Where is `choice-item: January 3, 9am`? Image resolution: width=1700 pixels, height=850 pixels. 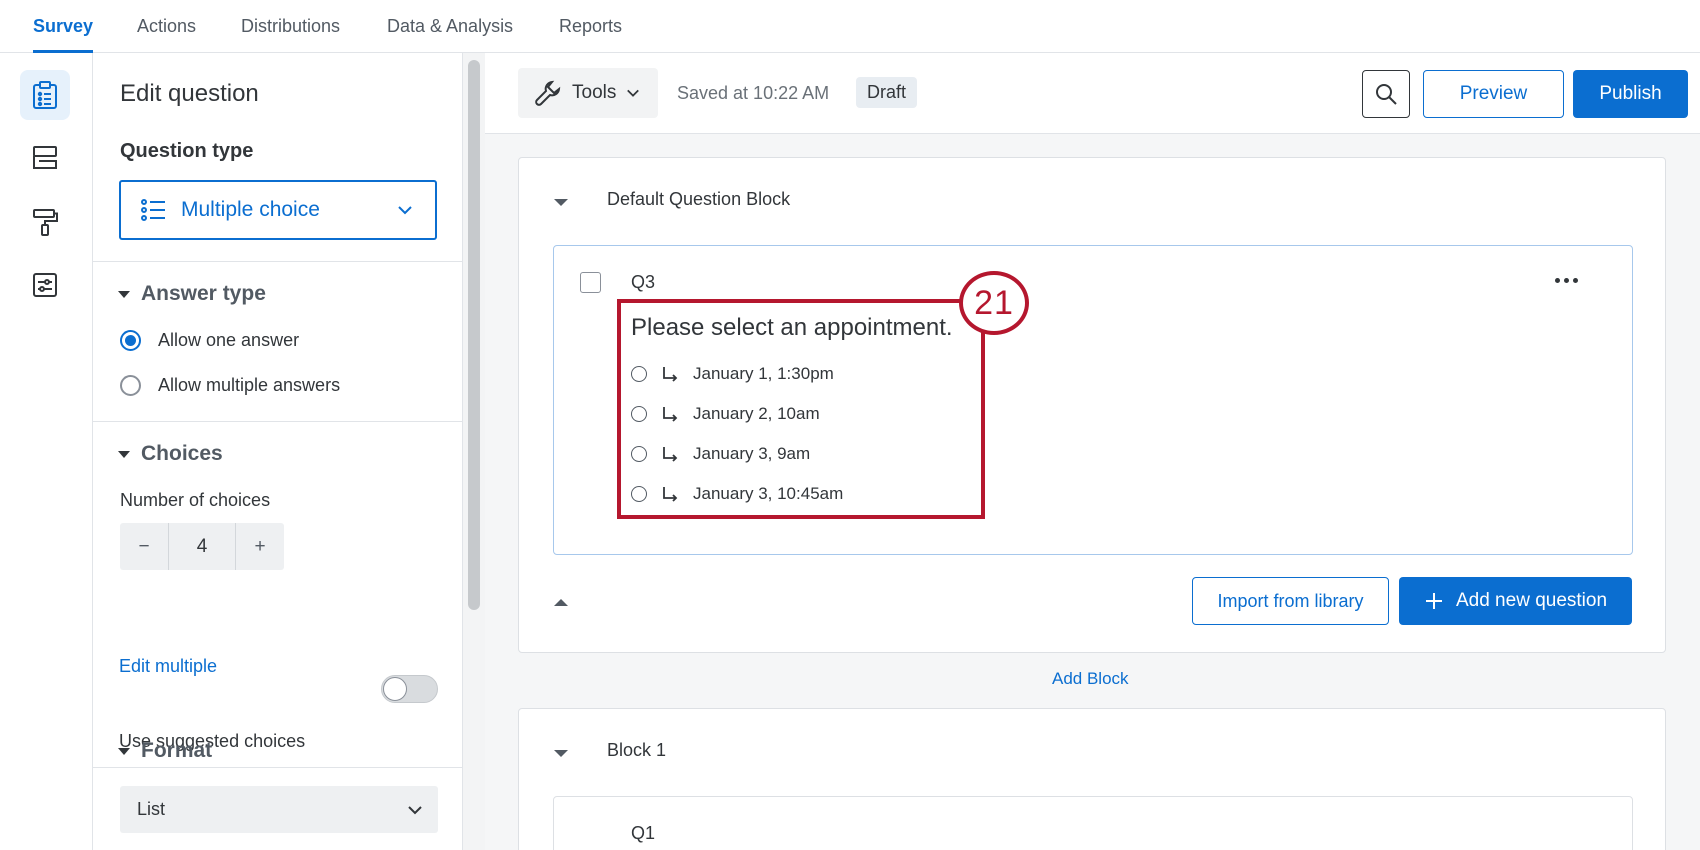 choice-item: January 3, 9am is located at coordinates (720, 454).